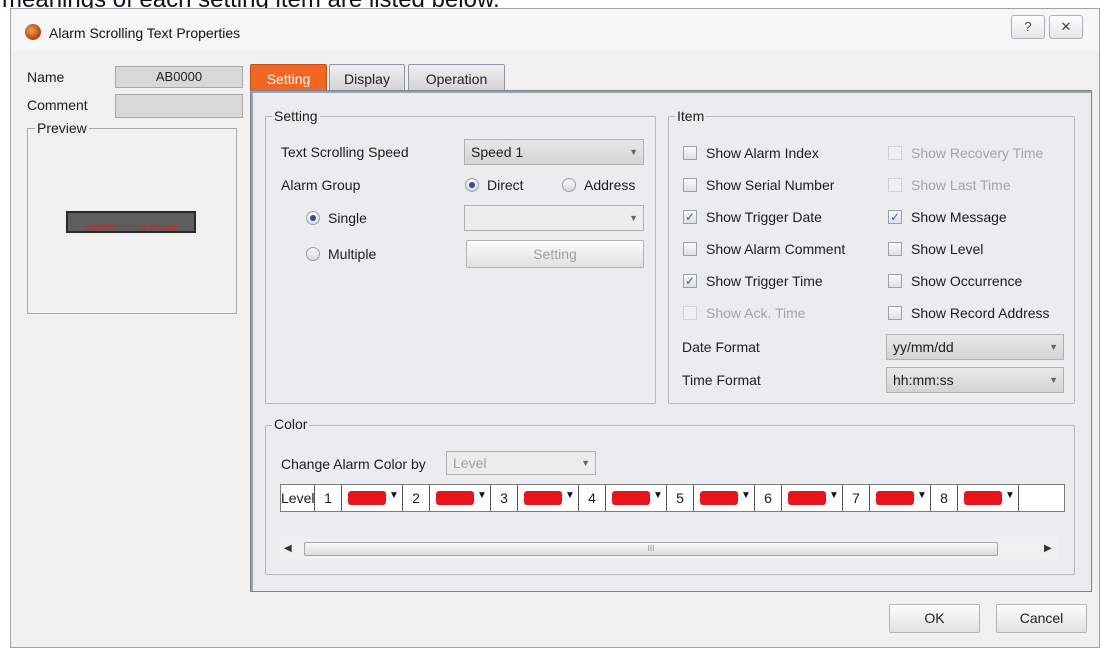 The width and height of the screenshot is (1105, 650). What do you see at coordinates (975, 347) in the screenshot?
I see `date-format-select: yy/mm/dd ▼` at bounding box center [975, 347].